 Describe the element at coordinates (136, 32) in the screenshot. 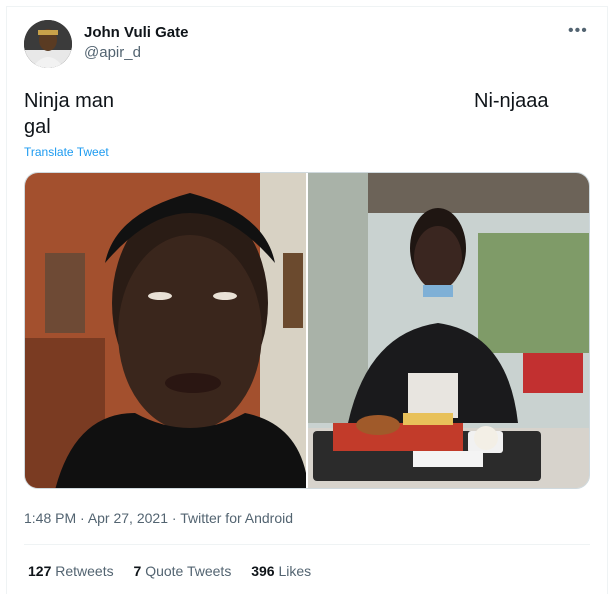

I see `display-name: John Vuli Gate` at that location.